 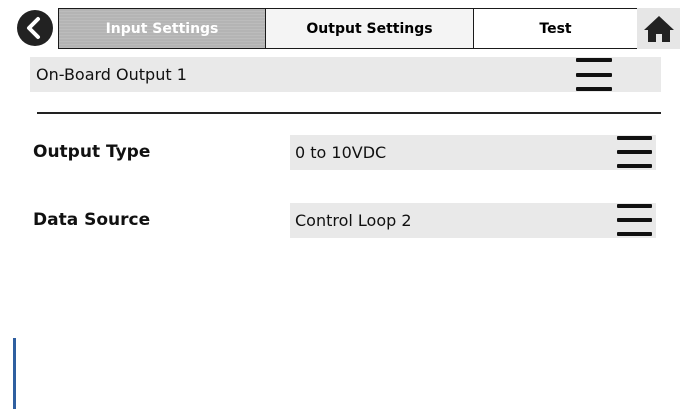 I want to click on data-source-value: Control Loop 2, so click(x=353, y=220).